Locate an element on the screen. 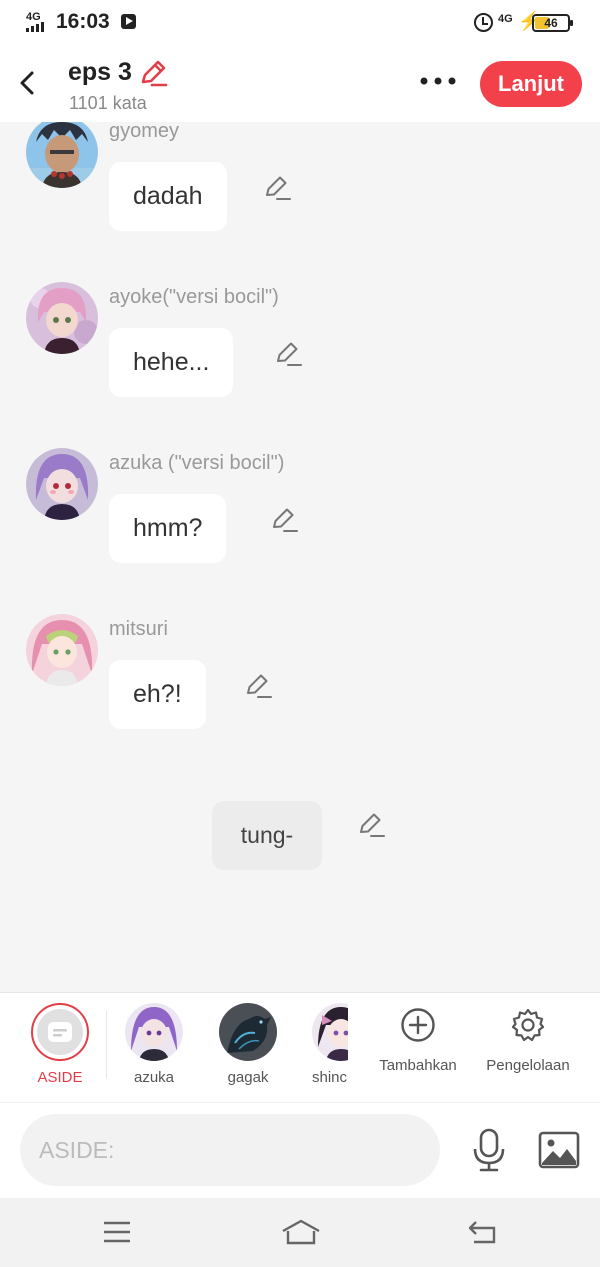 This screenshot has width=600, height=1267. avatar-mitsuri is located at coordinates (62, 650).